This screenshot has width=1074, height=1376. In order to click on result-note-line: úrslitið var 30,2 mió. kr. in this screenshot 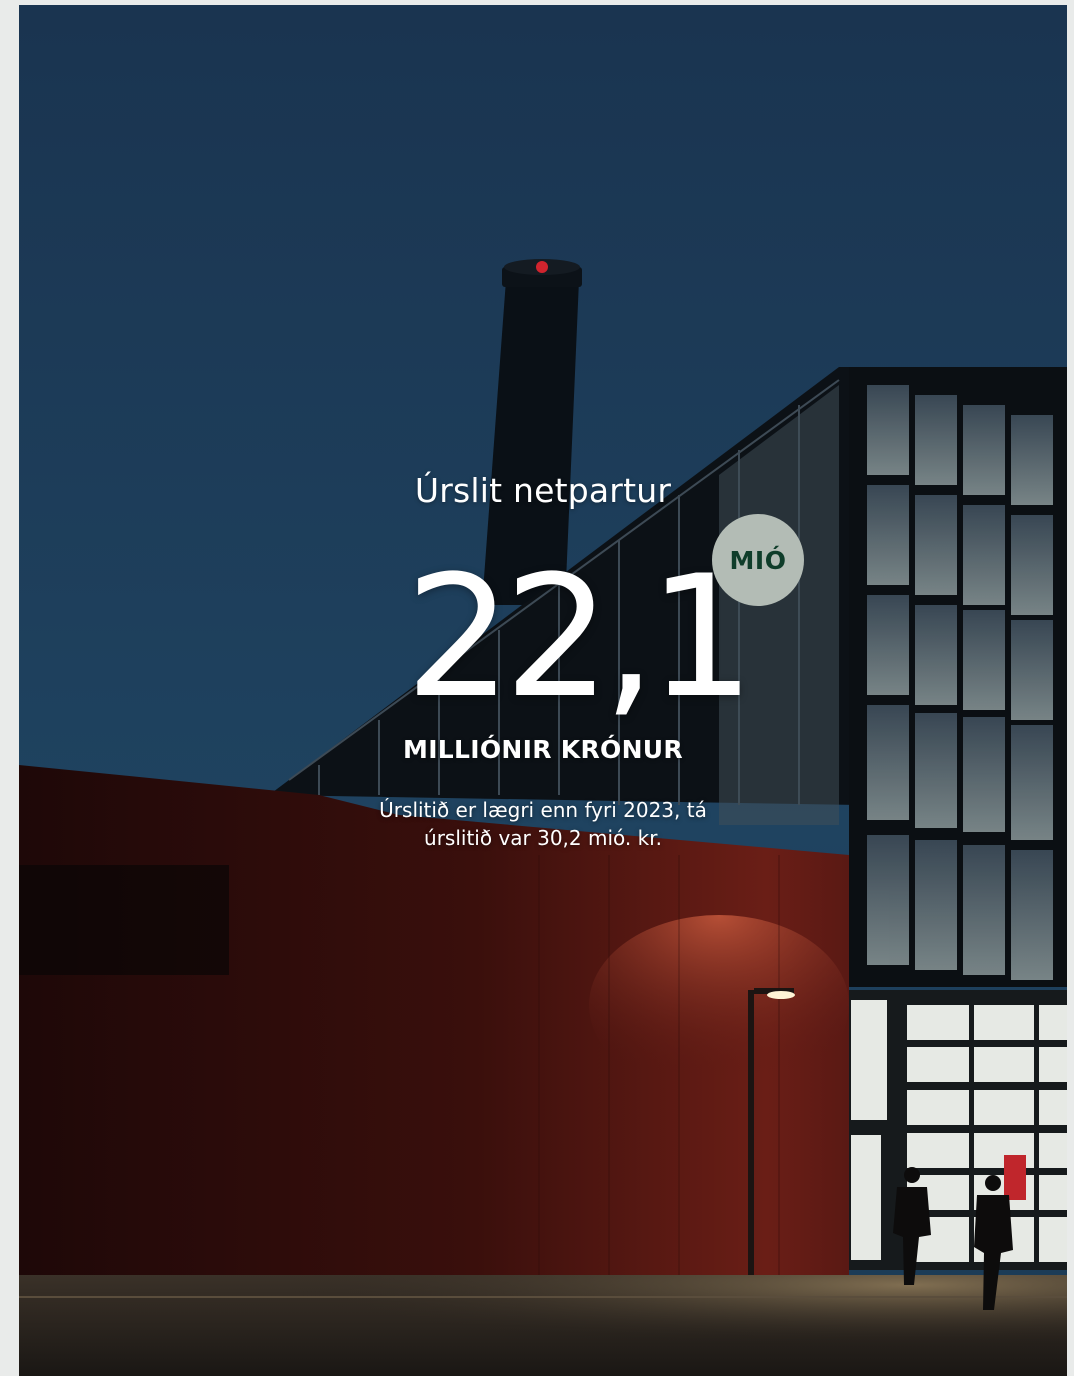, I will do `click(543, 838)`.